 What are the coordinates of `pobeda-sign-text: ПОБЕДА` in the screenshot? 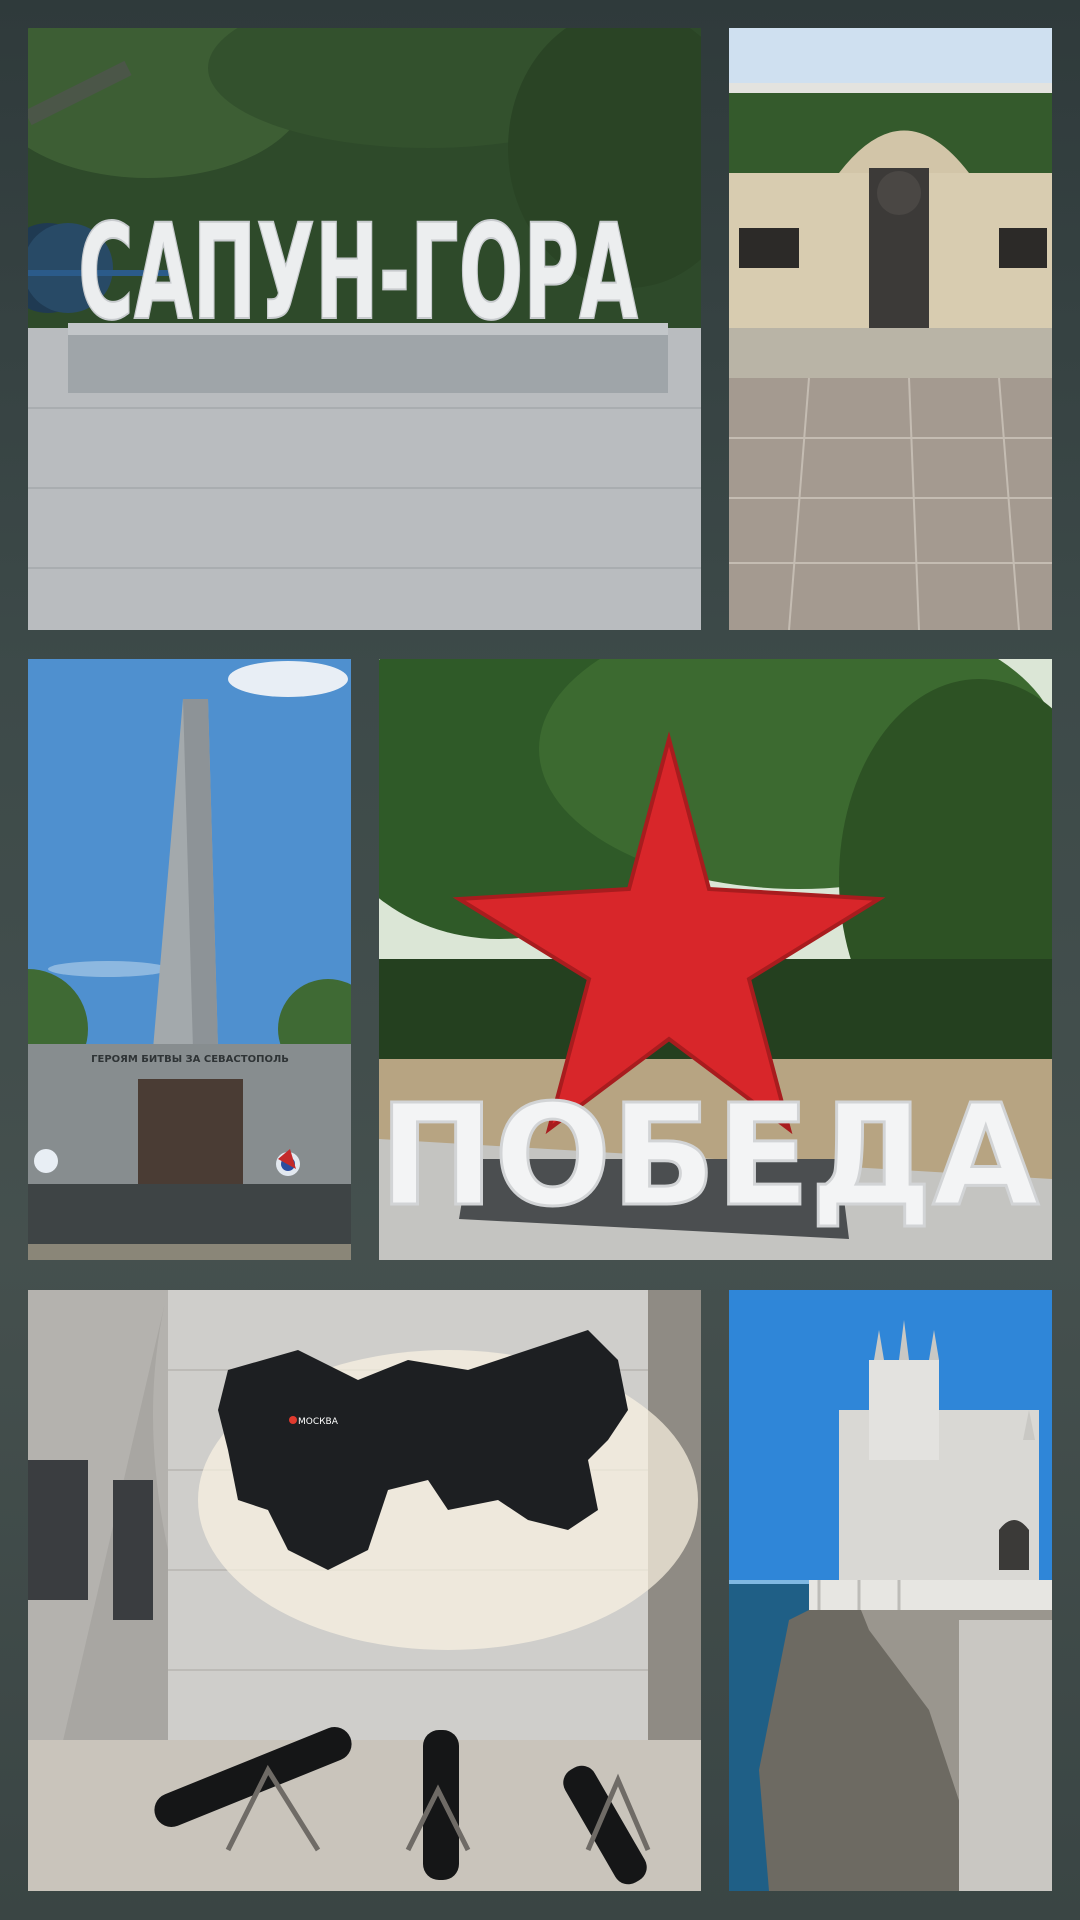 It's located at (709, 1156).